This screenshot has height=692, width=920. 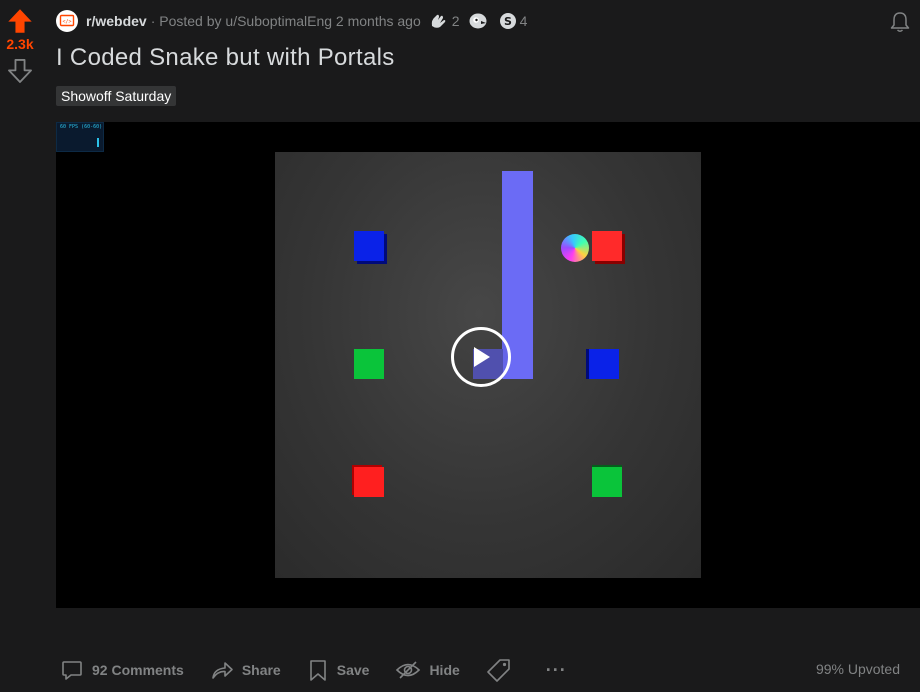 I want to click on more-options-icon: ···, so click(x=556, y=669).